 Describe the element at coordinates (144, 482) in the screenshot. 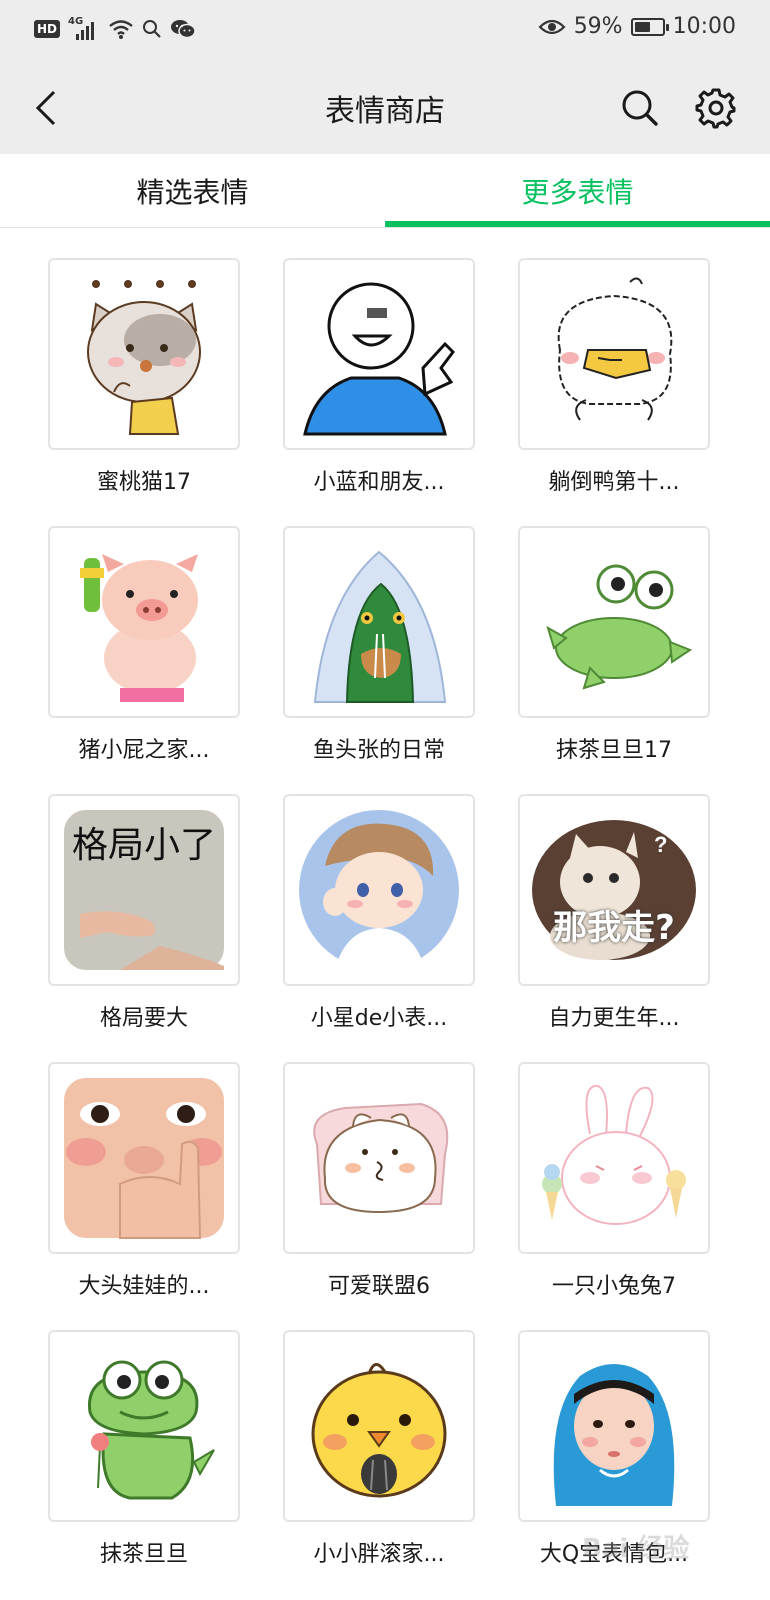

I see `sticker-name: 蜜桃猫17` at that location.